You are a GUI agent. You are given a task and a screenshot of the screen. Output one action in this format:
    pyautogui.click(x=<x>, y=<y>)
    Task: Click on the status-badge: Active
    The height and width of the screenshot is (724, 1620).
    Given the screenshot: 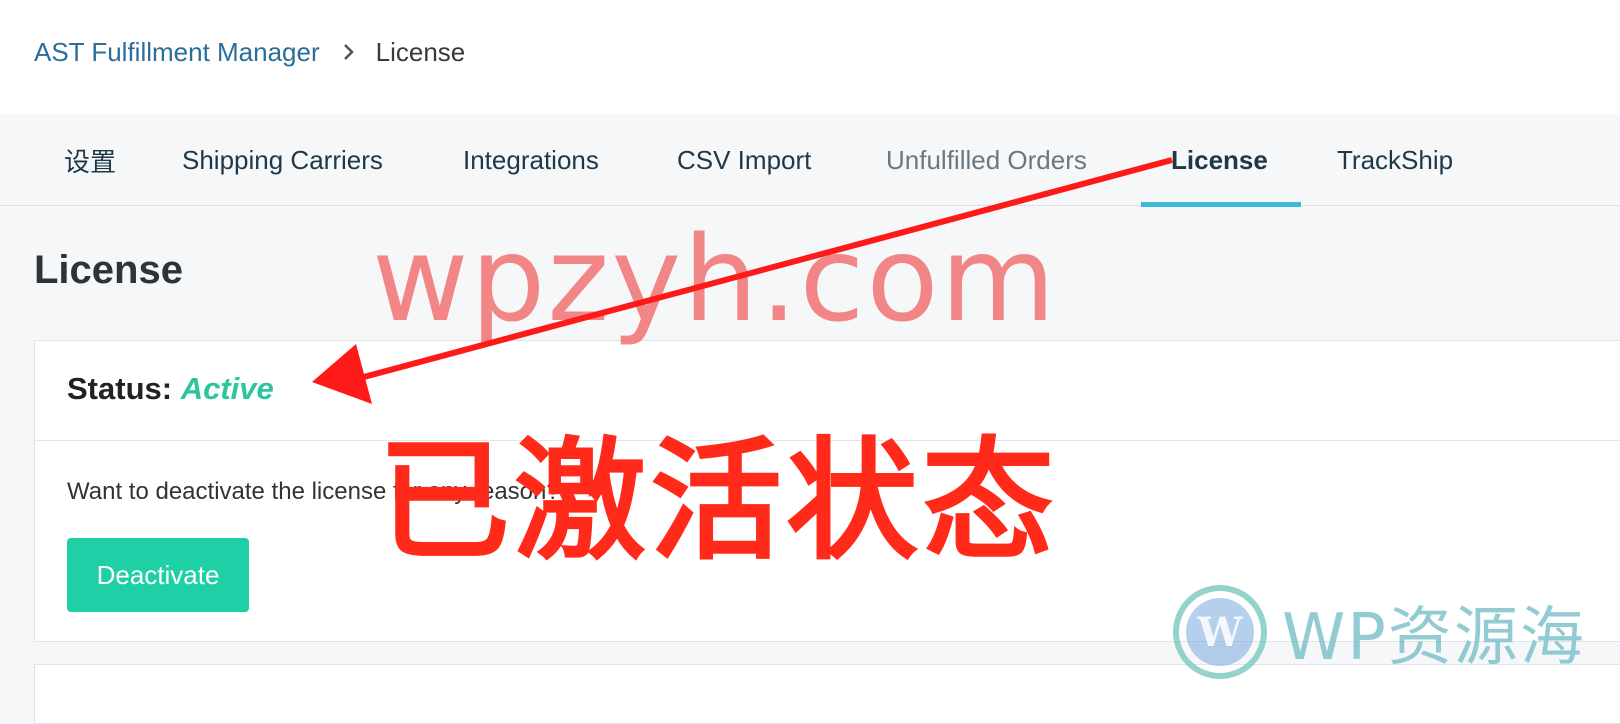 What is the action you would take?
    pyautogui.click(x=227, y=388)
    